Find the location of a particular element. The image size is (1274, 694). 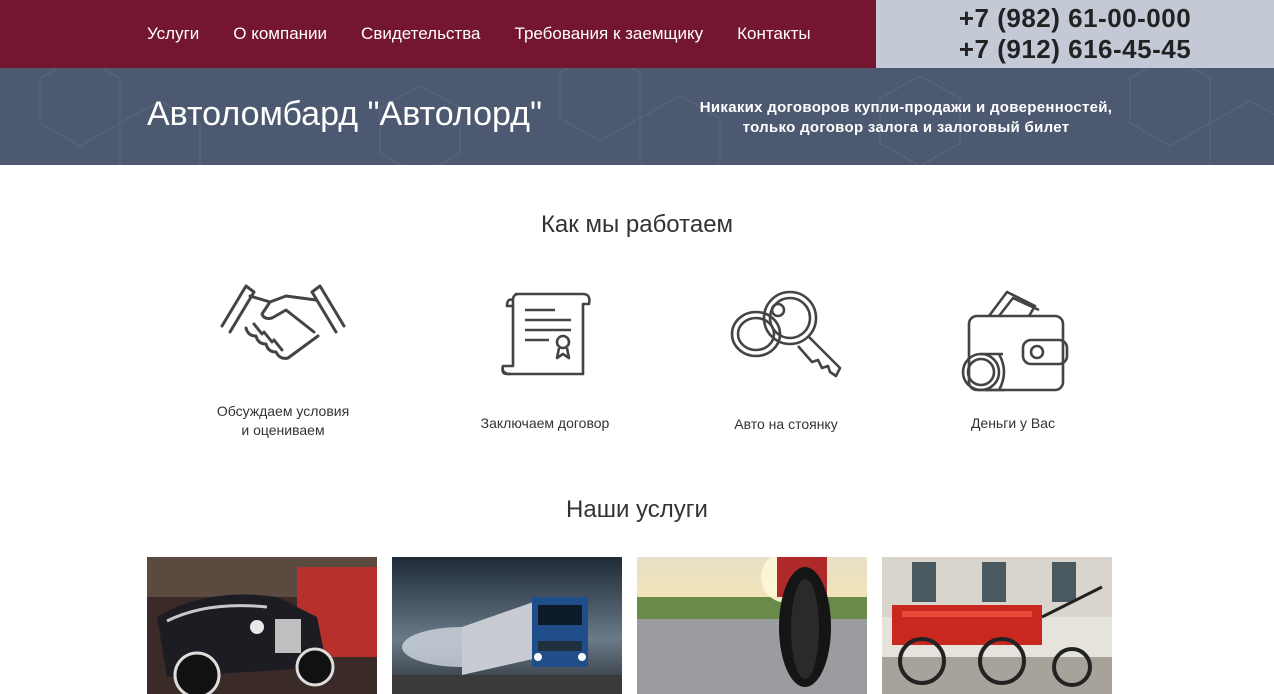

service-card-vintage-car is located at coordinates (262, 625).